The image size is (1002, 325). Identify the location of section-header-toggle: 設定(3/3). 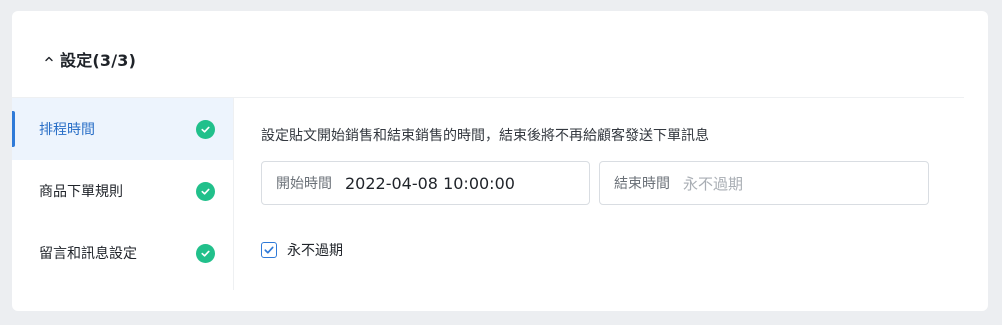
(89, 59).